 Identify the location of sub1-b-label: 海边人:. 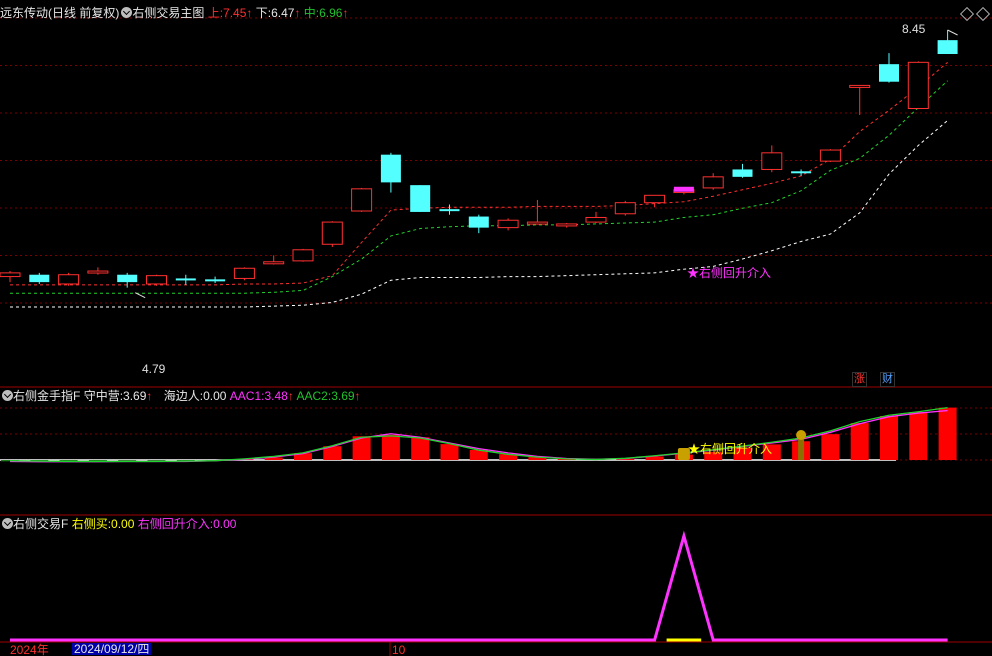
(183, 396).